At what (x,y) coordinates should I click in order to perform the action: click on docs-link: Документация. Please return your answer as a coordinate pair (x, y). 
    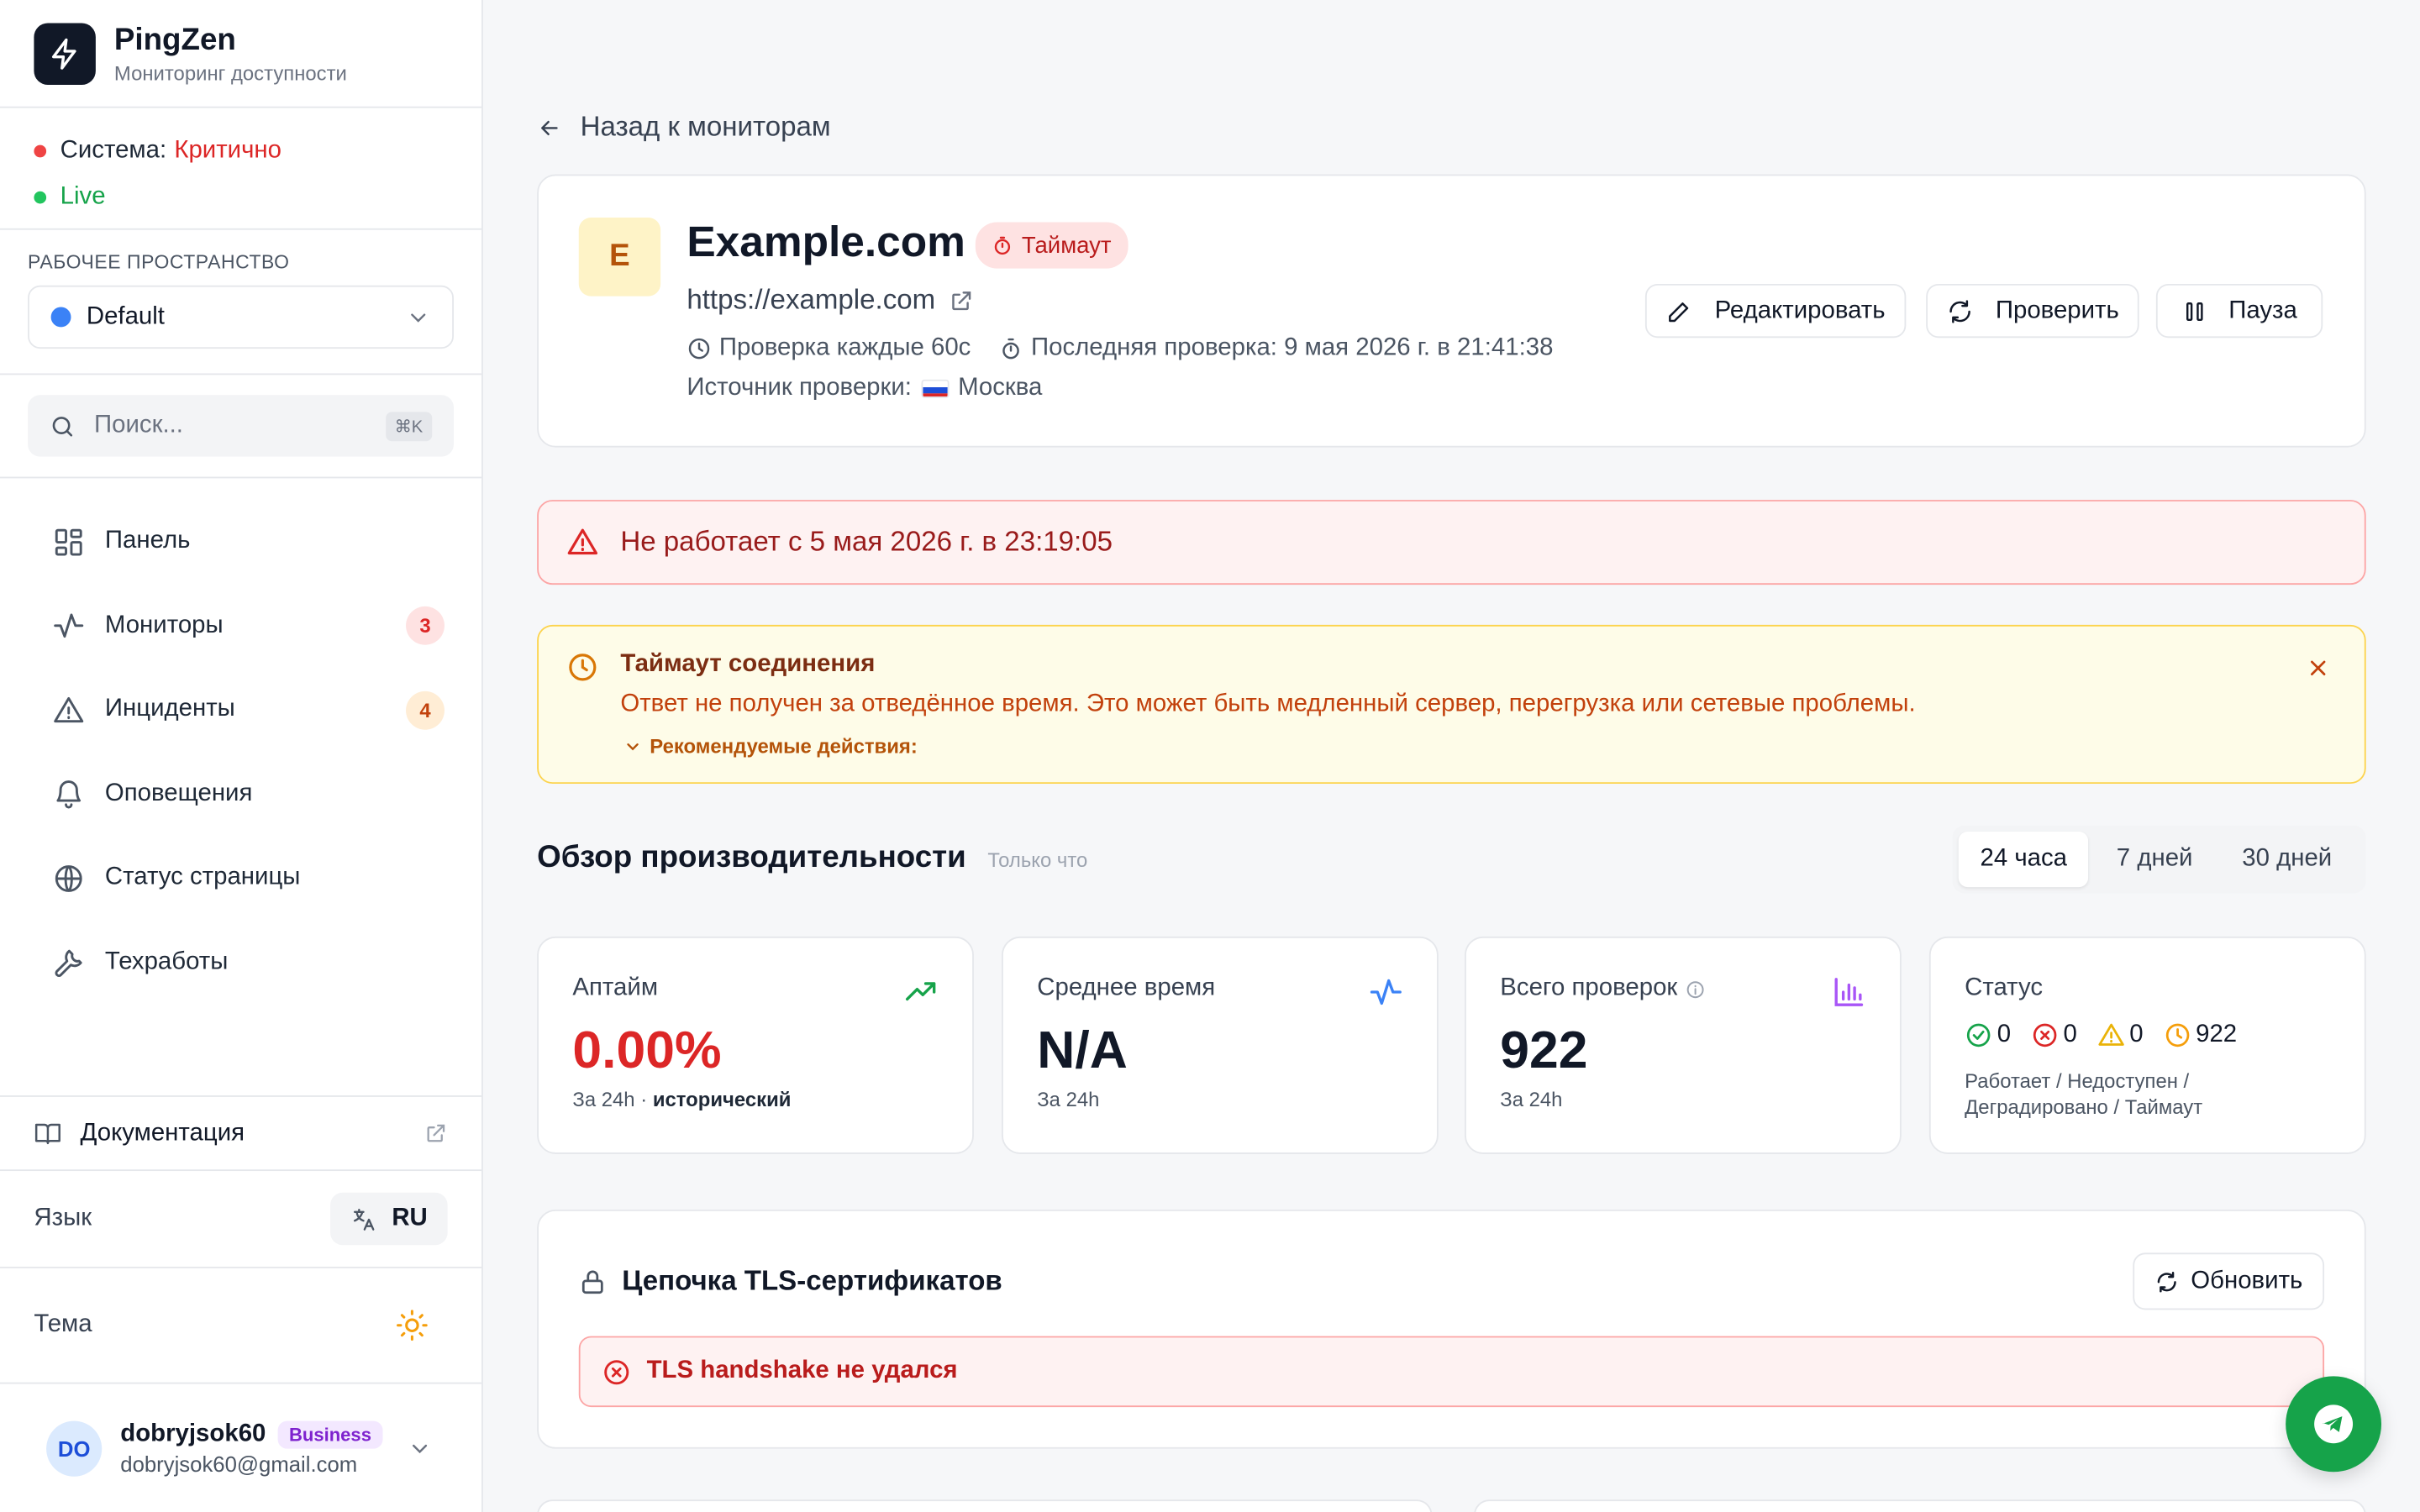
    Looking at the image, I should click on (241, 1132).